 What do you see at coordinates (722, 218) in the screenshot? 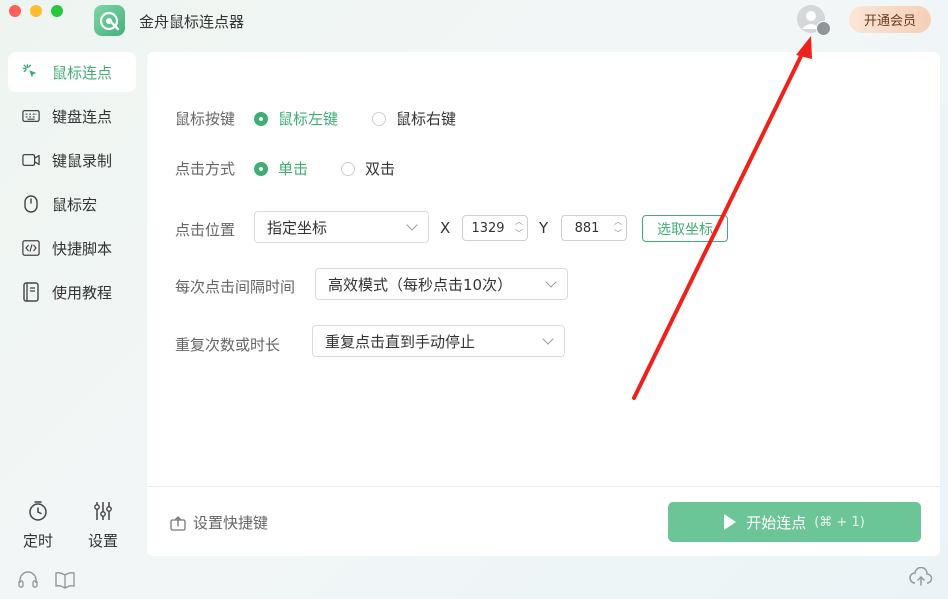
I see `annotation-arrow-icon` at bounding box center [722, 218].